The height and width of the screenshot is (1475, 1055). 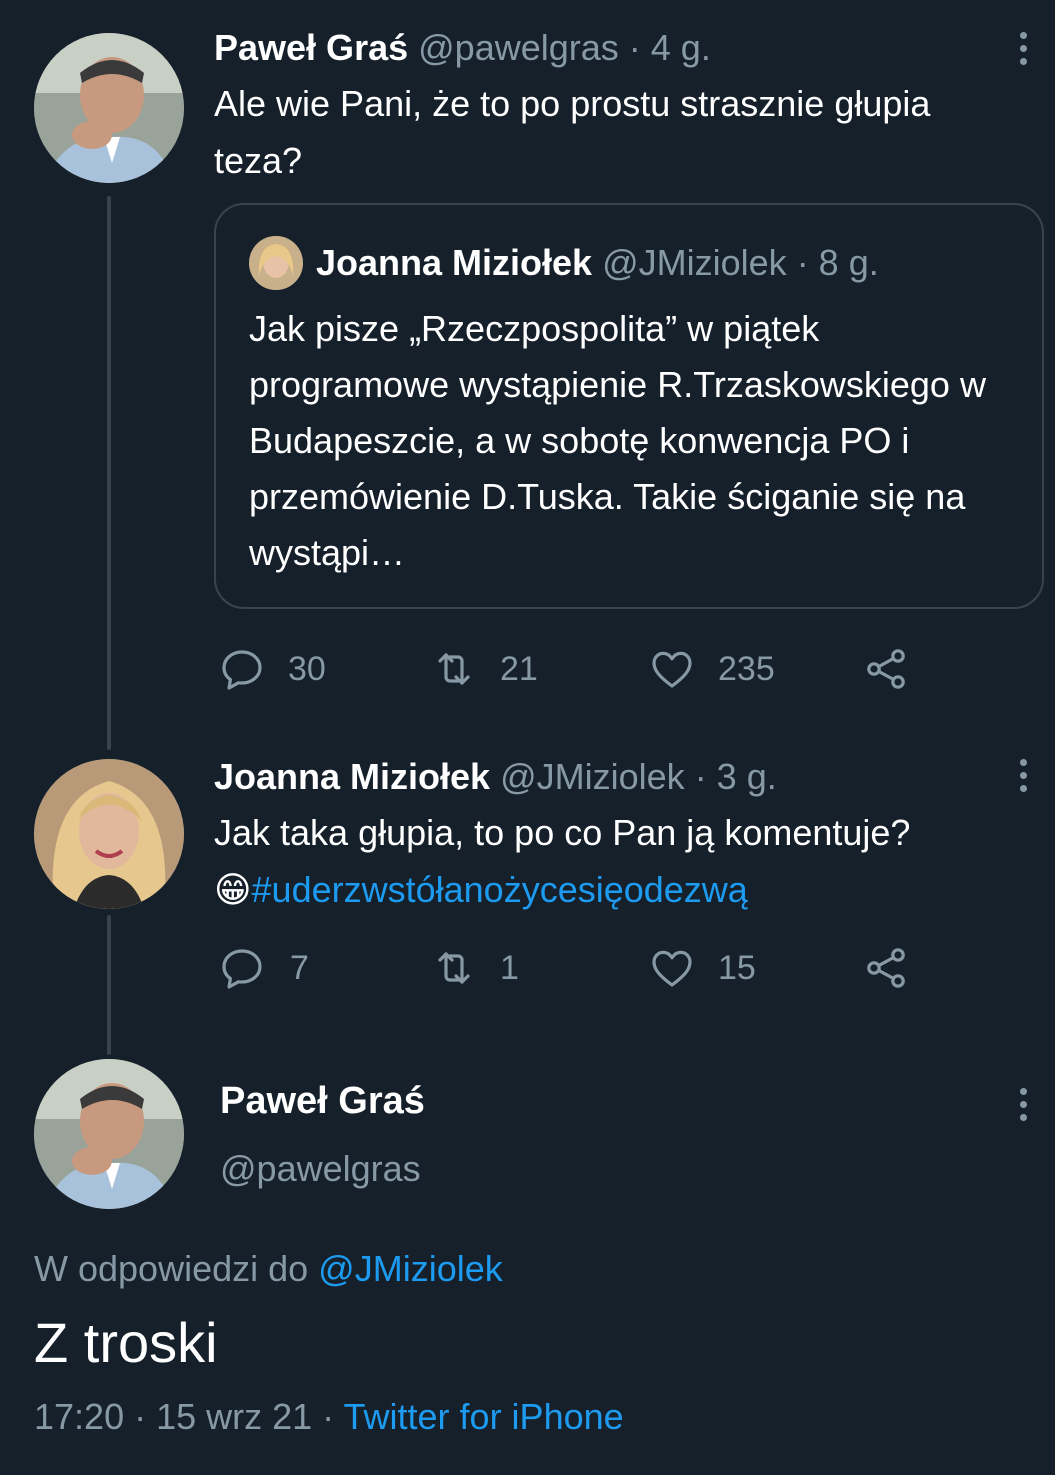 What do you see at coordinates (736, 776) in the screenshot?
I see `tweet-time: · 3 g.` at bounding box center [736, 776].